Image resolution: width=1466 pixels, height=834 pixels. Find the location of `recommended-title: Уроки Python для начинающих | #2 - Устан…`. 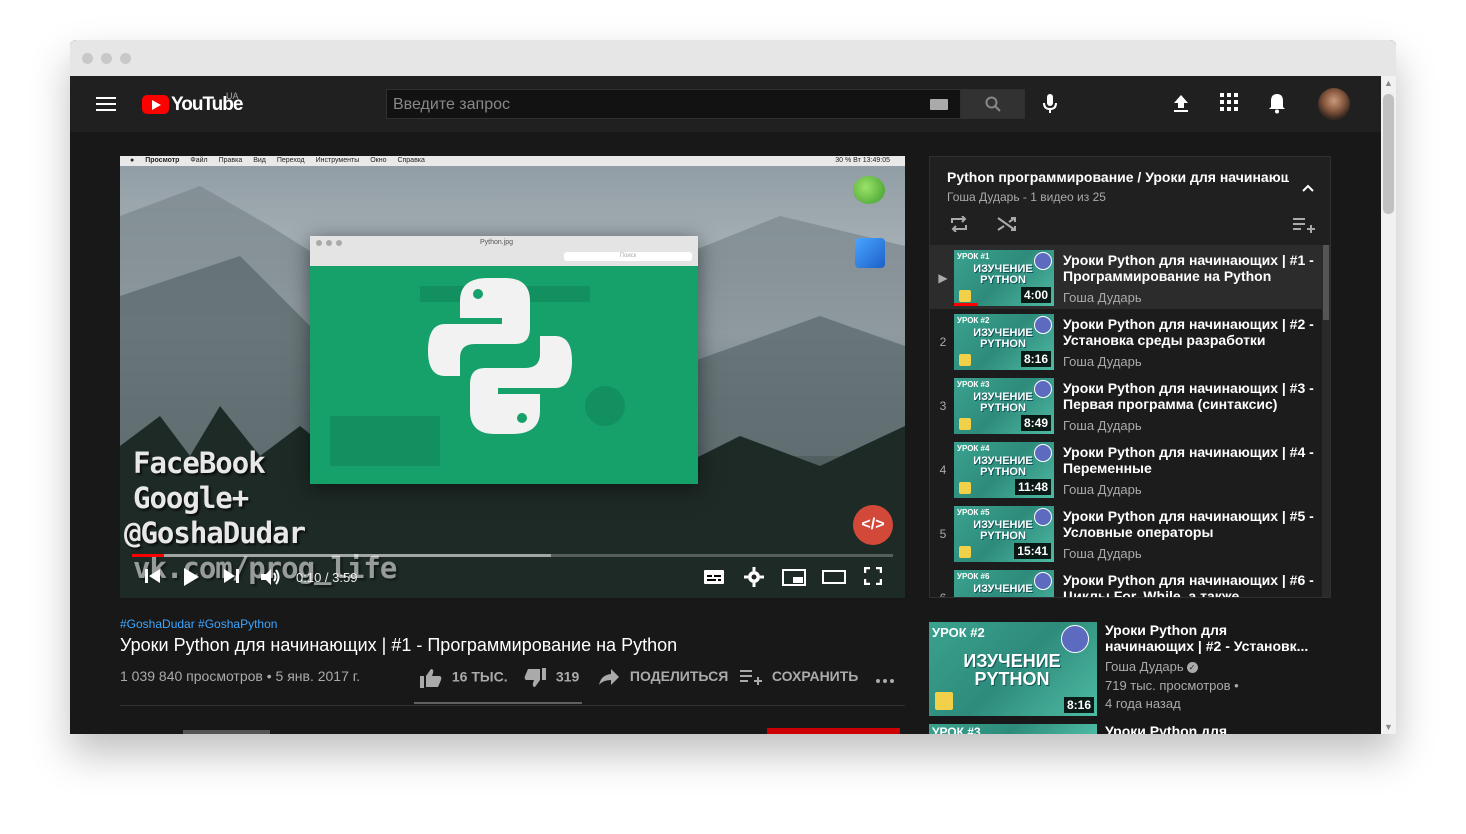

recommended-title: Уроки Python для начинающих | #2 - Устан… is located at coordinates (1210, 638).